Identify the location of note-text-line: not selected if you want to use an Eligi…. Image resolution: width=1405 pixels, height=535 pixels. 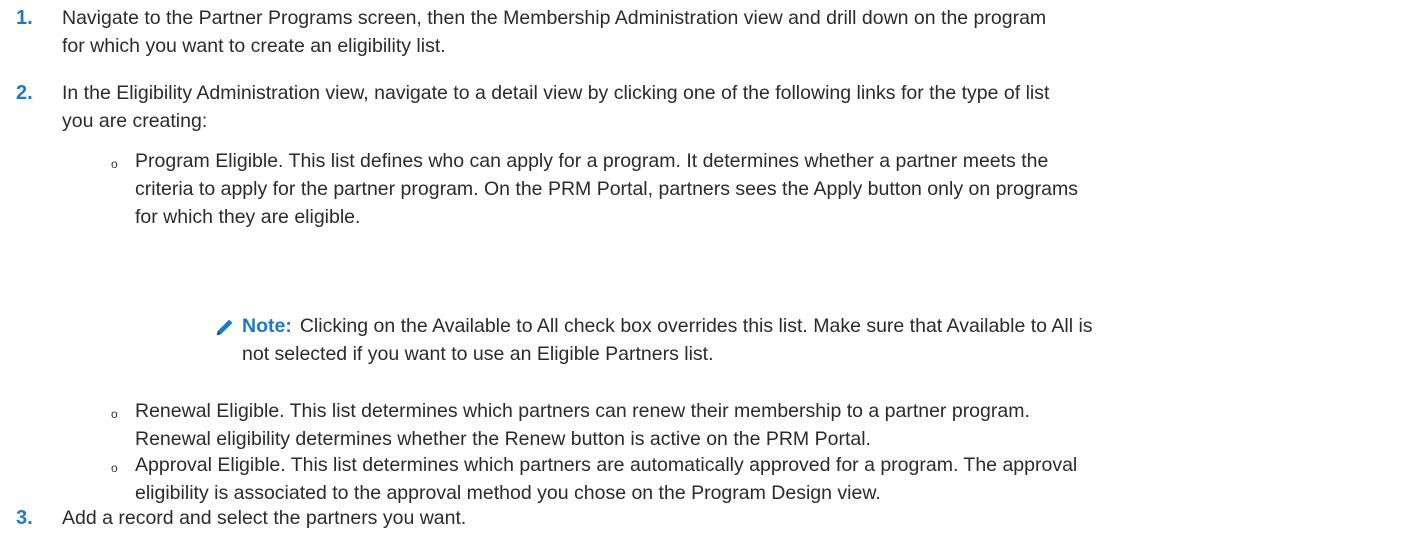
(478, 354).